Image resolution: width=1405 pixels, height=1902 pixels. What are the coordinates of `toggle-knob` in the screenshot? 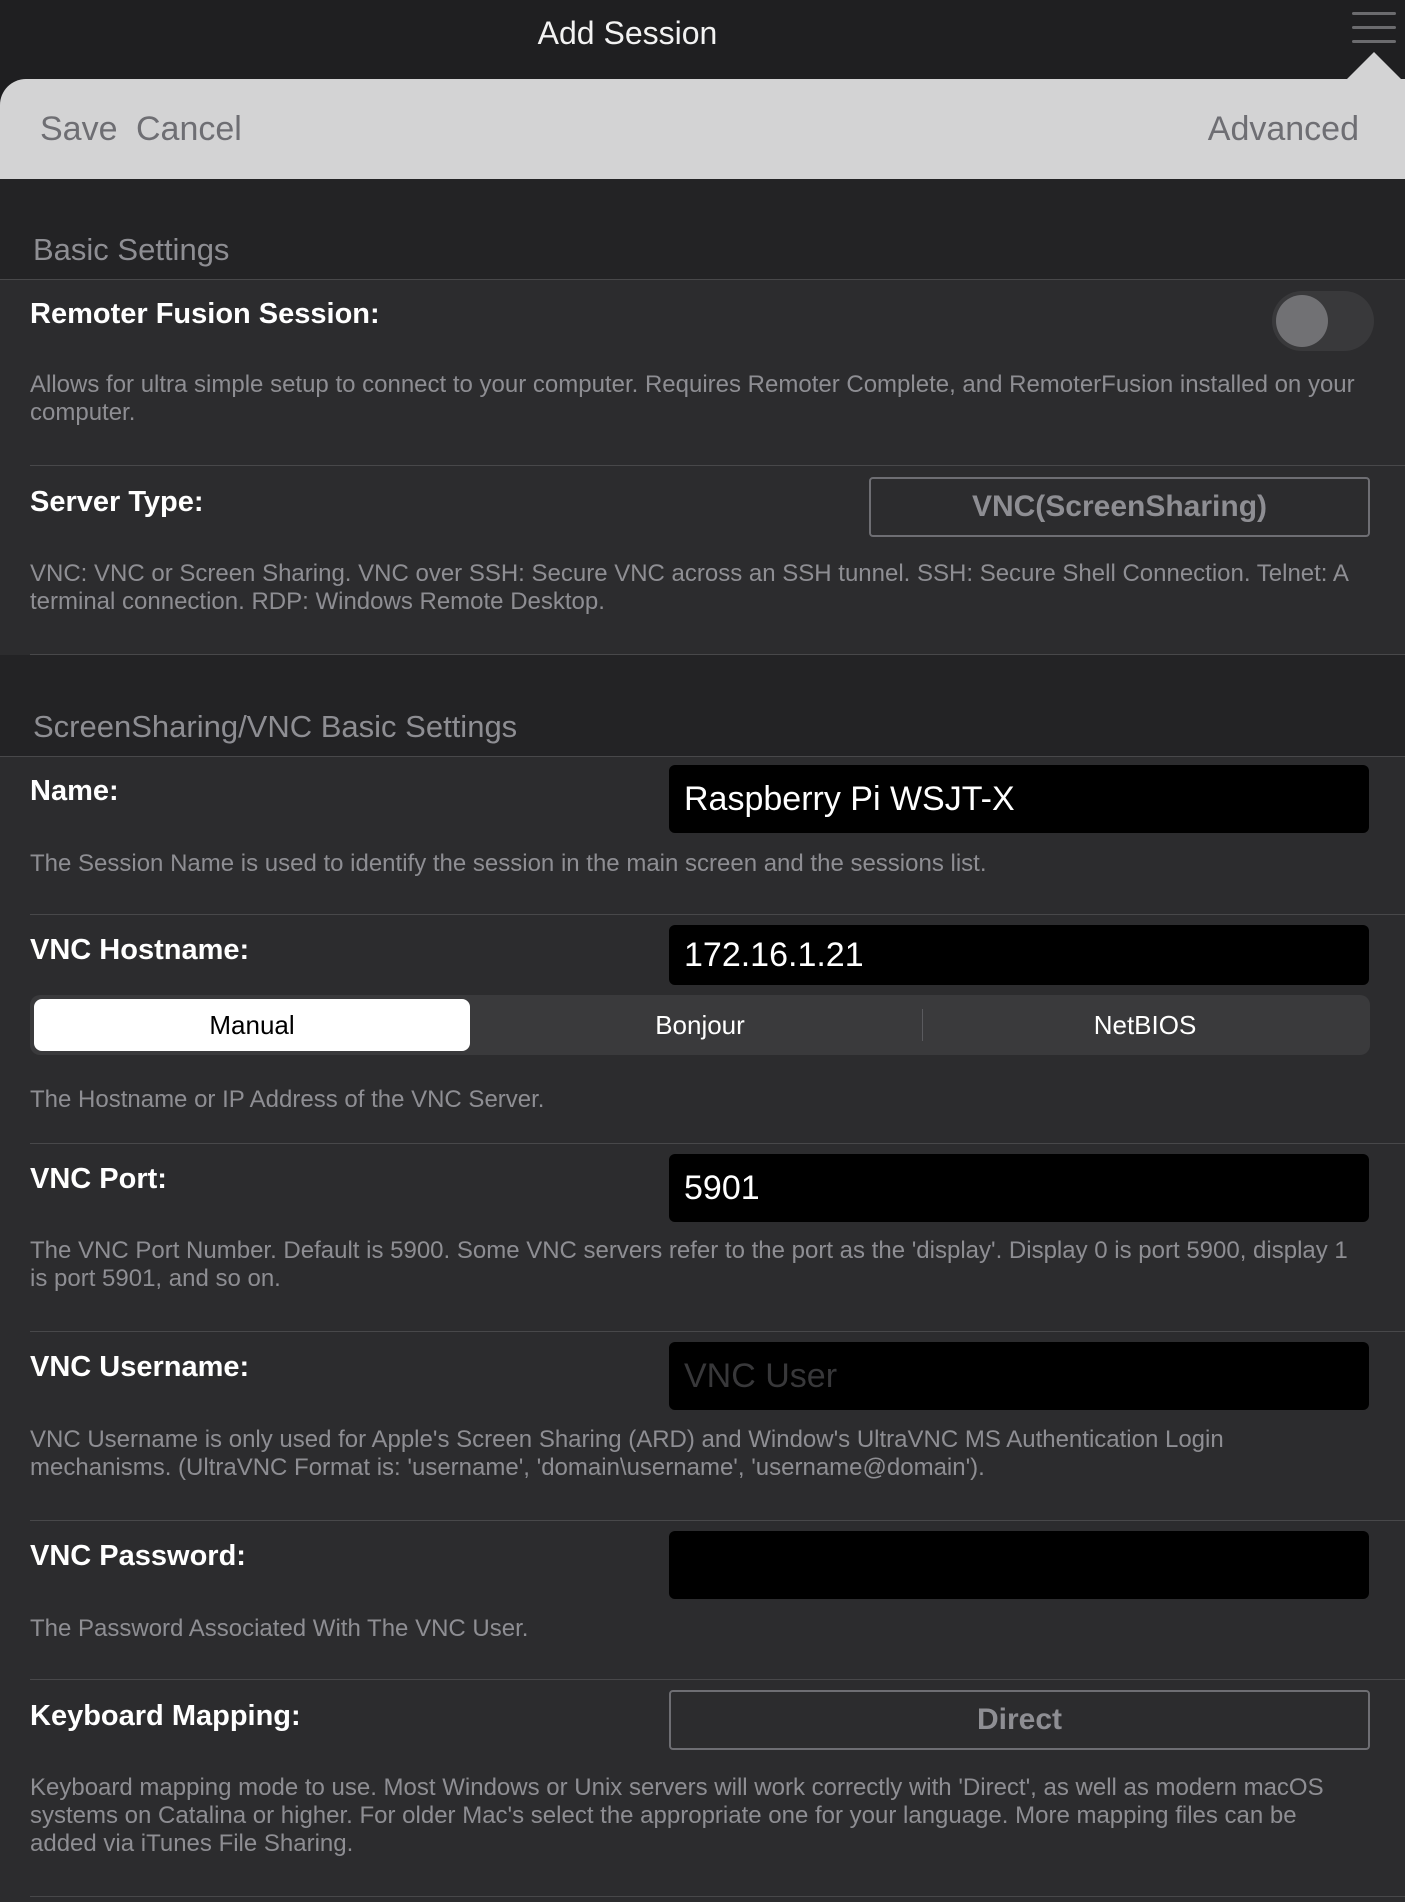 It's located at (1302, 321).